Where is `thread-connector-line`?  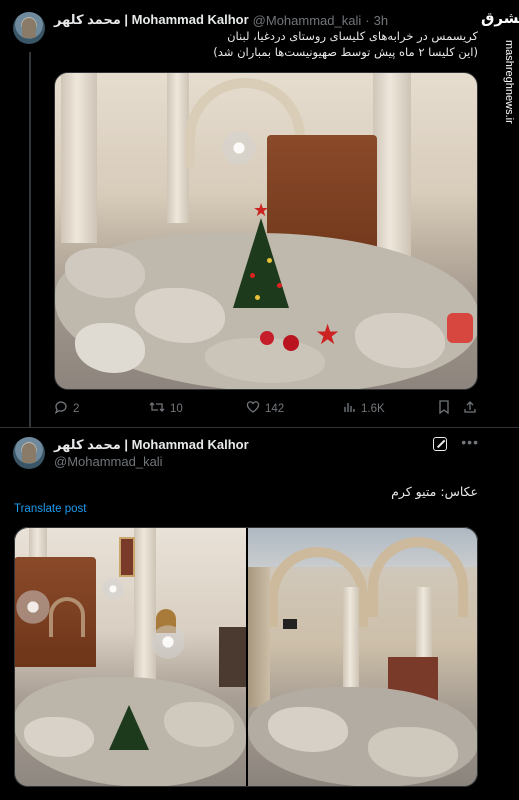 thread-connector-line is located at coordinates (30, 240).